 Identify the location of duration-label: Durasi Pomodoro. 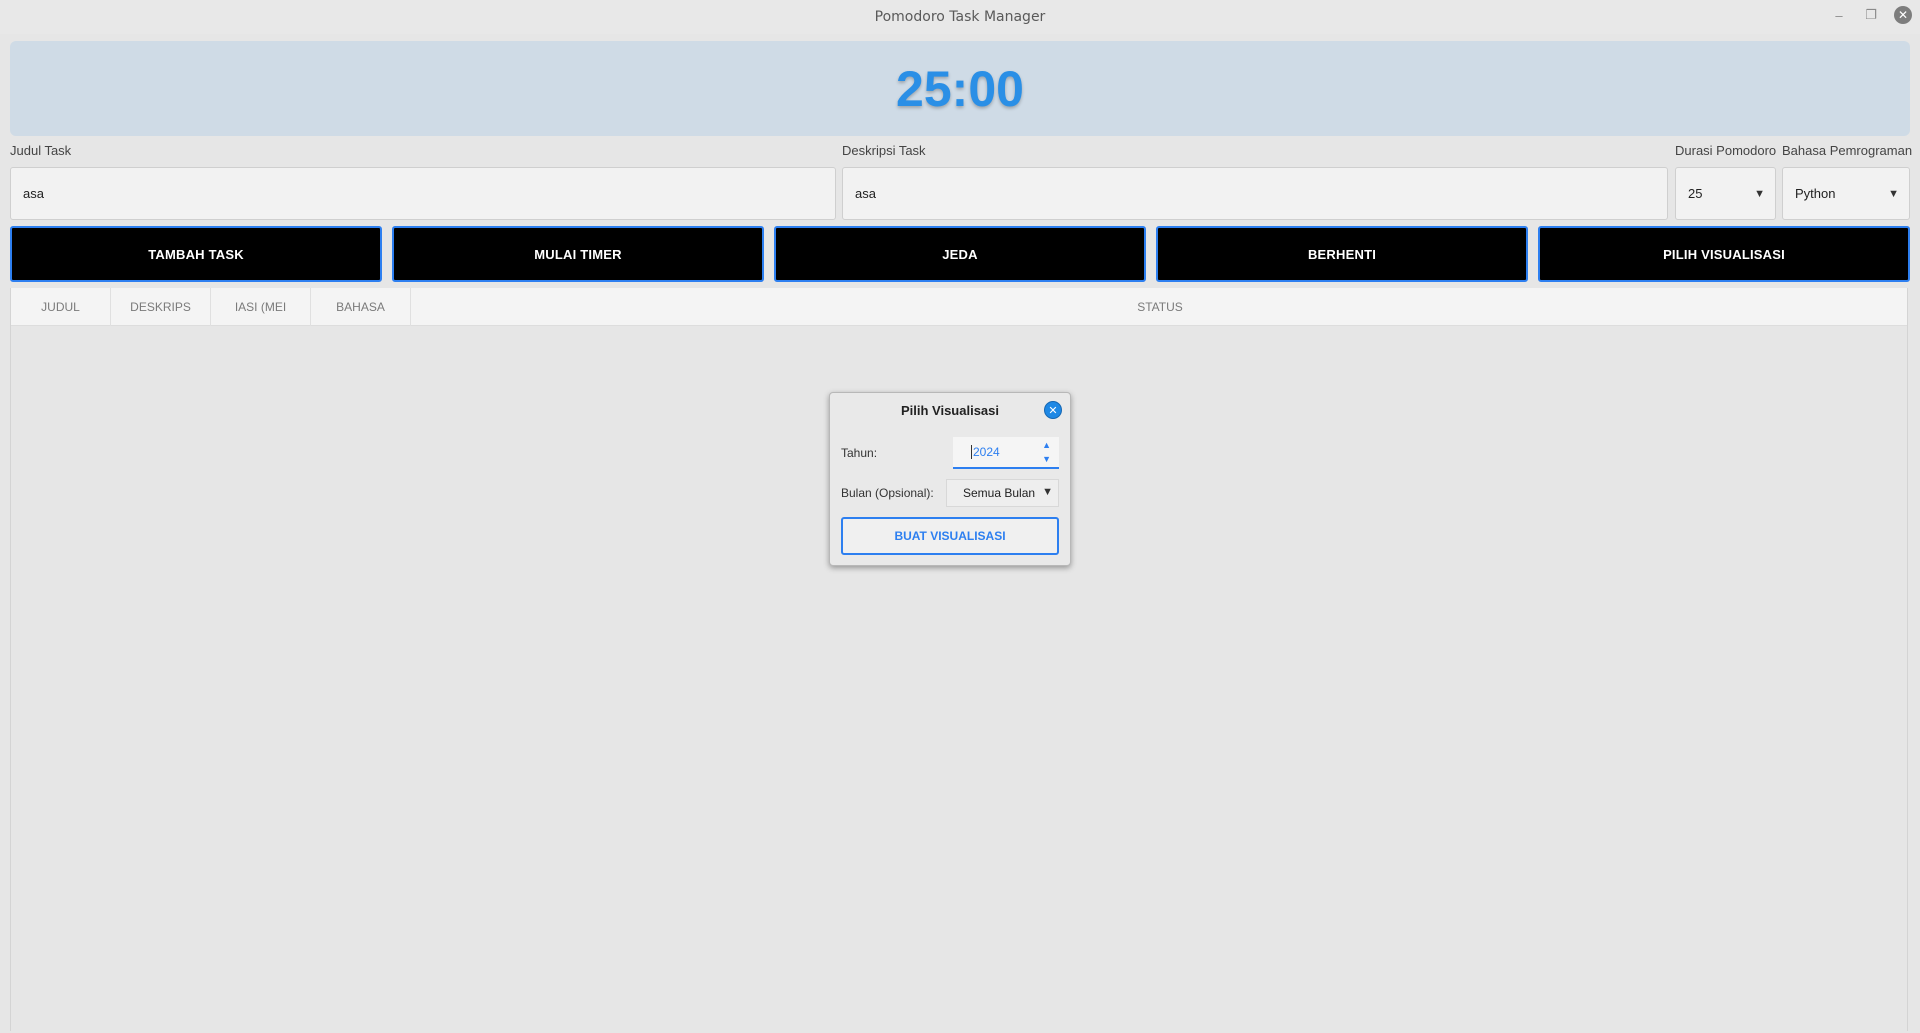
(1726, 150).